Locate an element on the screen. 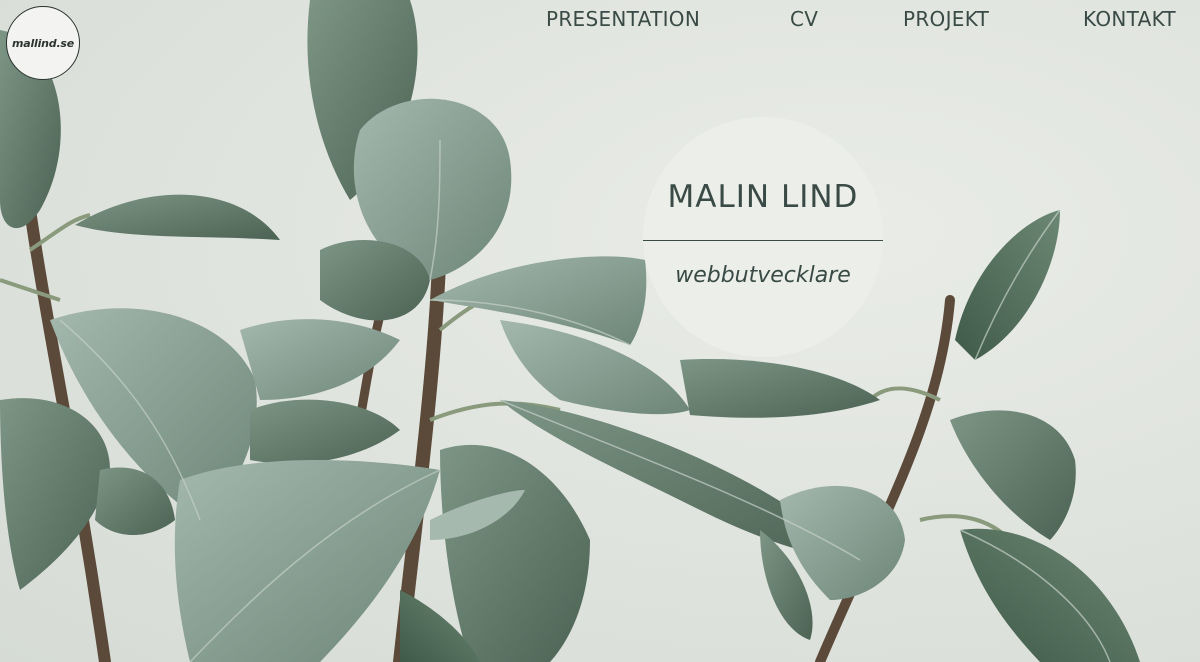 The image size is (1200, 662). nav-item-projekt: PROJEKT is located at coordinates (946, 19).